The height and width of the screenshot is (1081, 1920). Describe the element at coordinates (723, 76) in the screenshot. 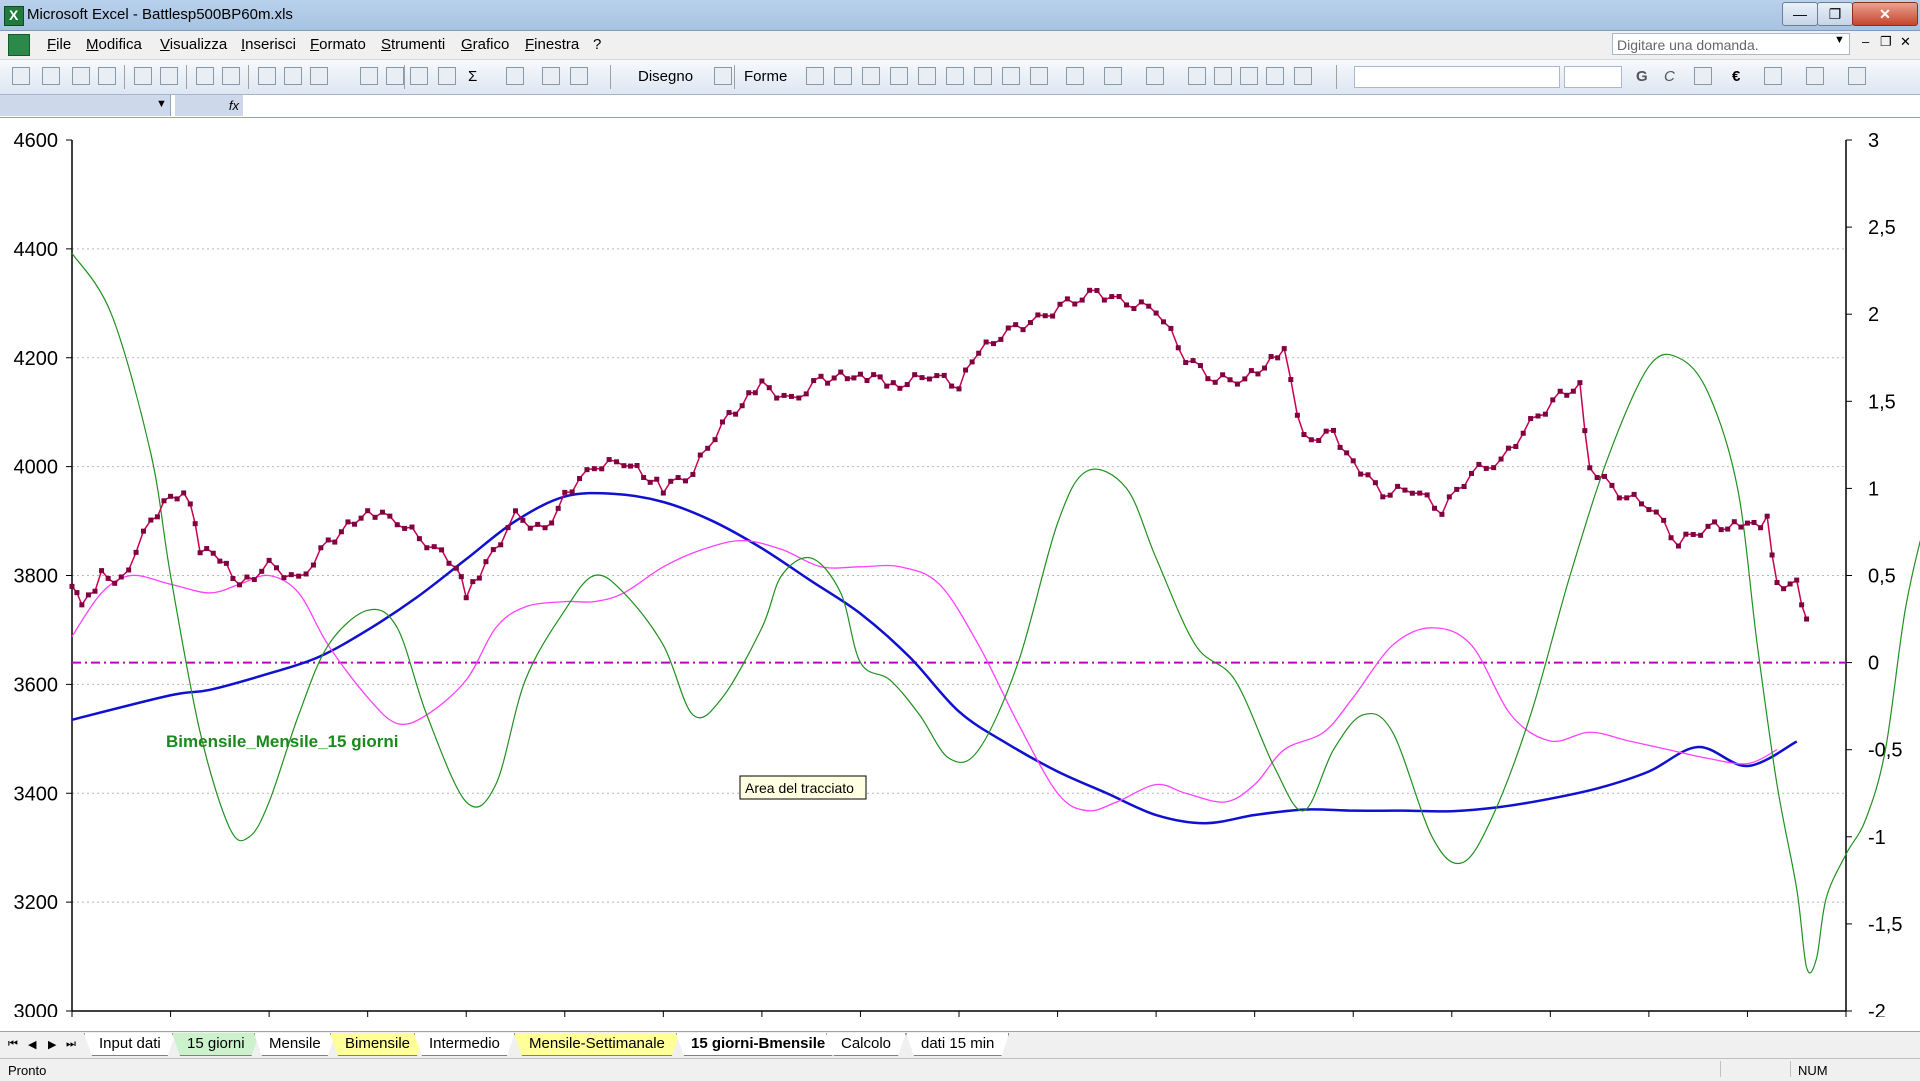

I see `select-pointer-icon` at that location.